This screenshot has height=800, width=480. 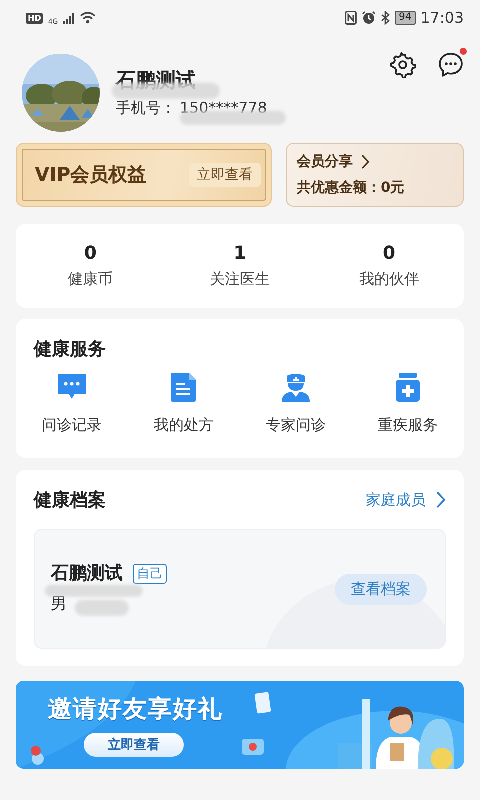 What do you see at coordinates (403, 65) in the screenshot?
I see `settings-icon` at bounding box center [403, 65].